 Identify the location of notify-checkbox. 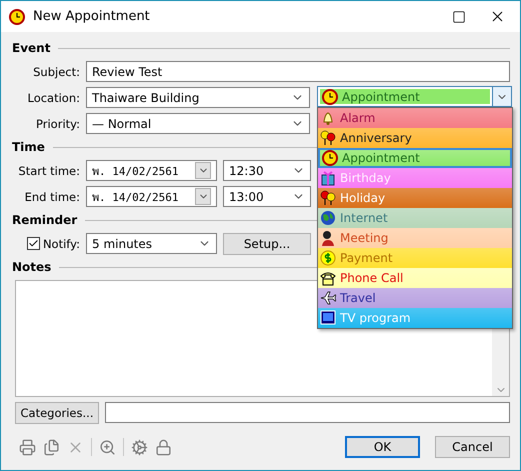
(33, 243).